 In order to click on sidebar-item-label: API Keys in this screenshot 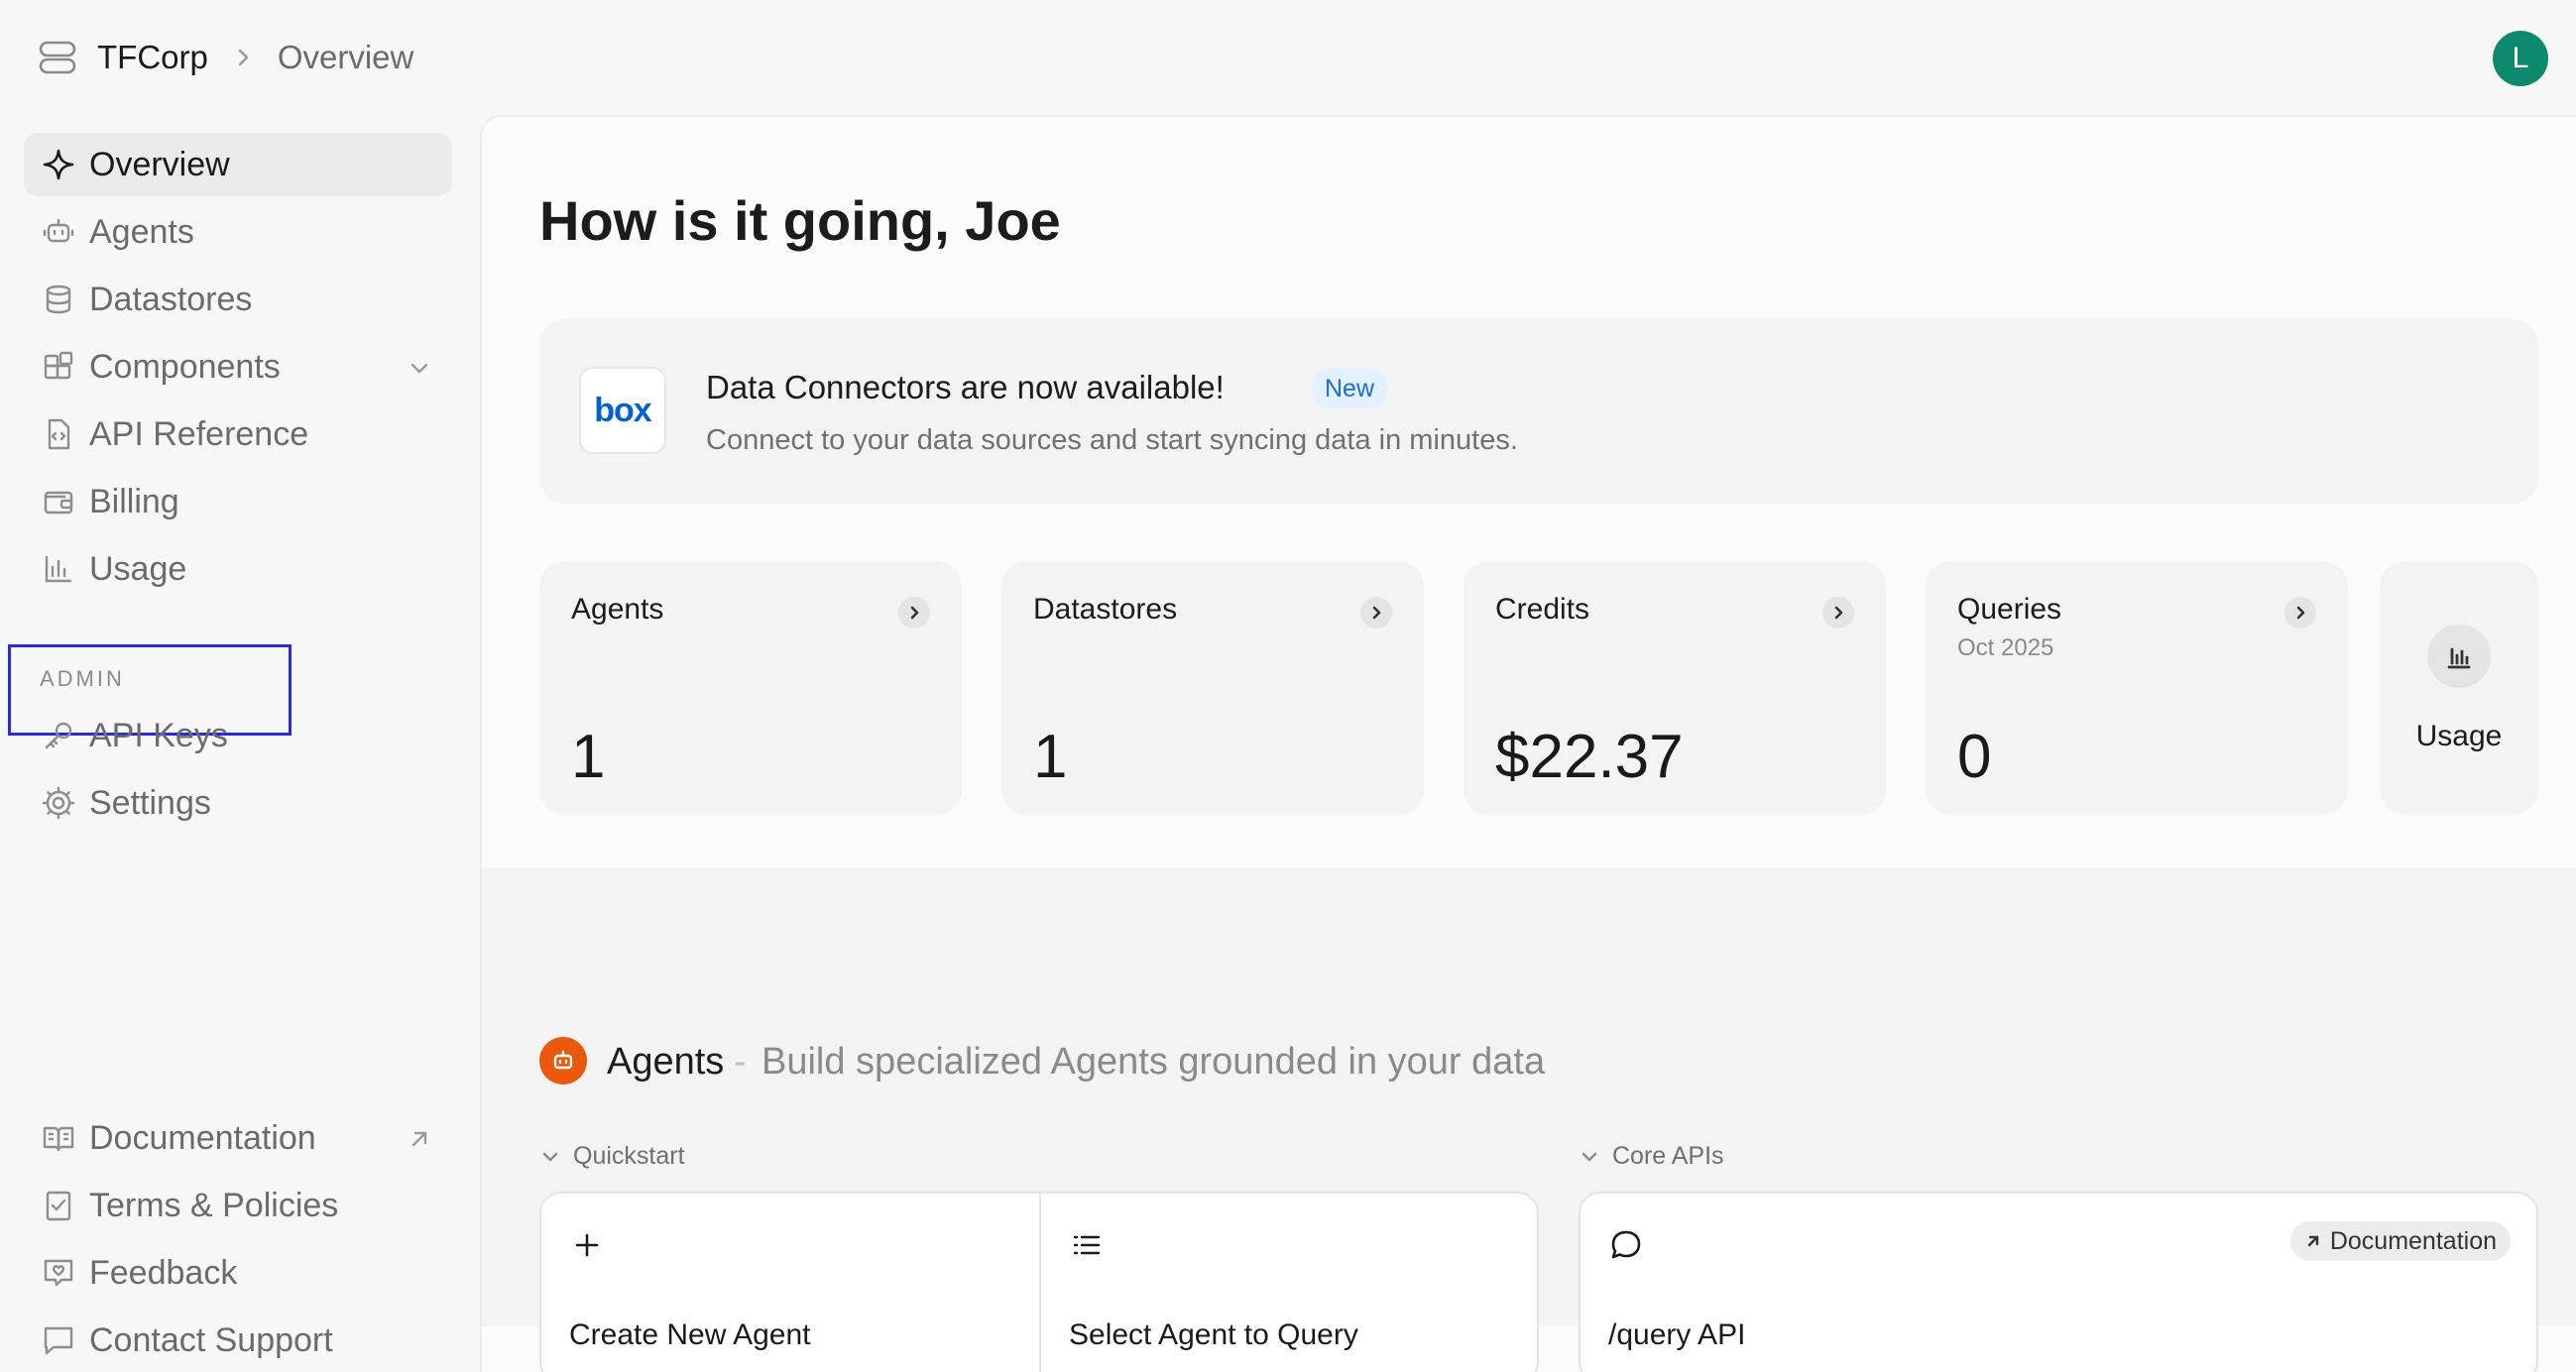, I will do `click(158, 735)`.